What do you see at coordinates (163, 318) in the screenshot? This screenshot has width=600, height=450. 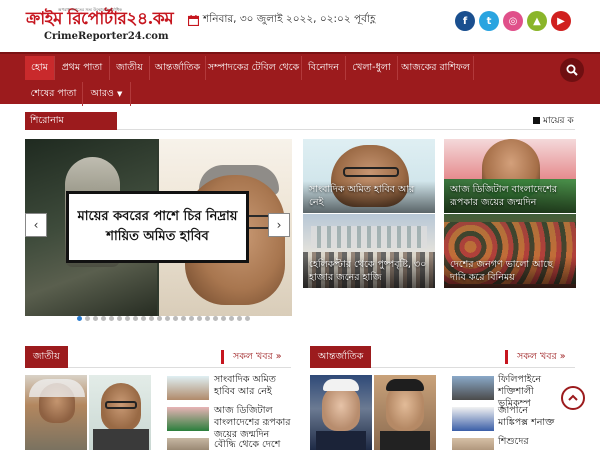 I see `slider-dots` at bounding box center [163, 318].